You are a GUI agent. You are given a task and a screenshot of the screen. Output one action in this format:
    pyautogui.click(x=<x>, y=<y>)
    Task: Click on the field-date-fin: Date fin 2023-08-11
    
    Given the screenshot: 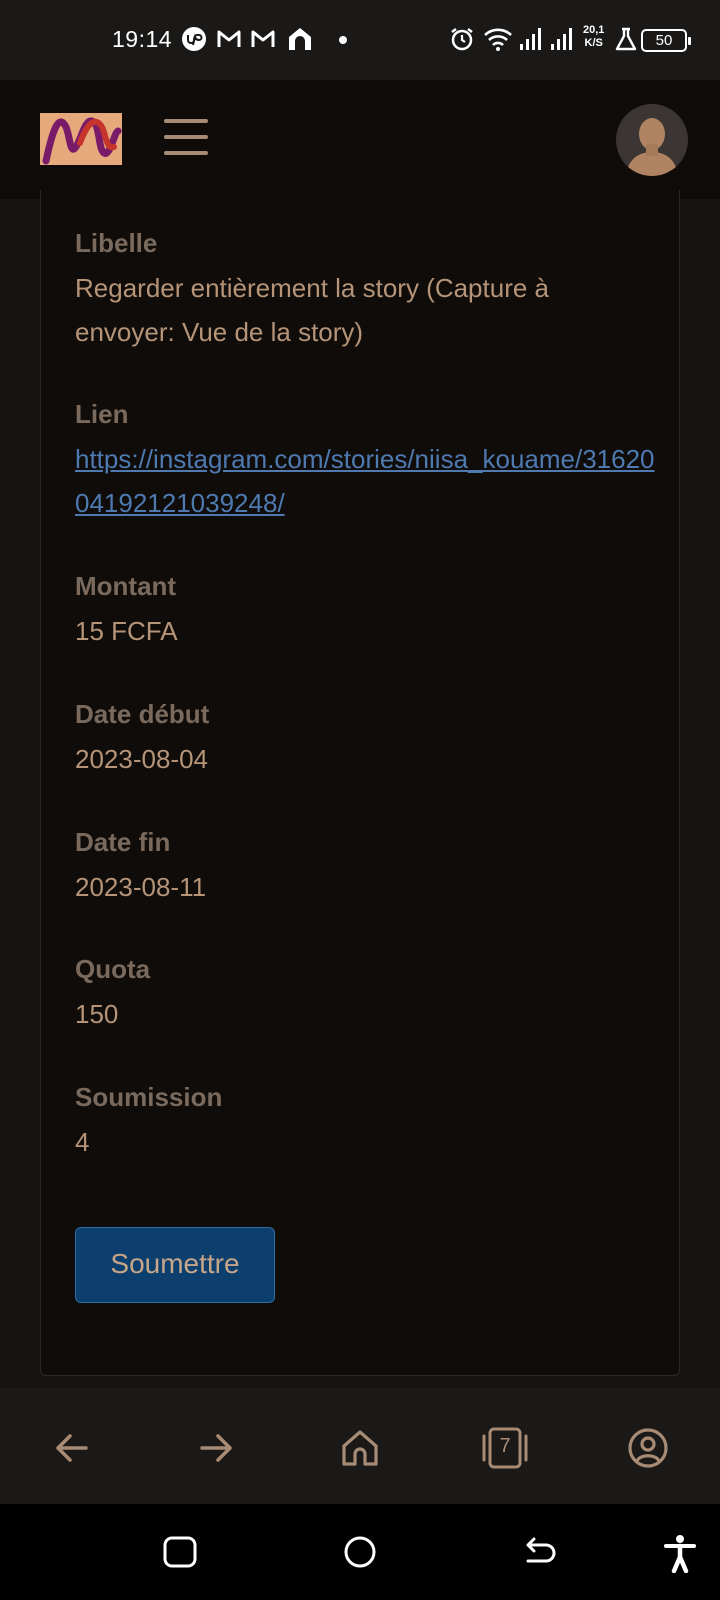 What is the action you would take?
    pyautogui.click(x=365, y=867)
    